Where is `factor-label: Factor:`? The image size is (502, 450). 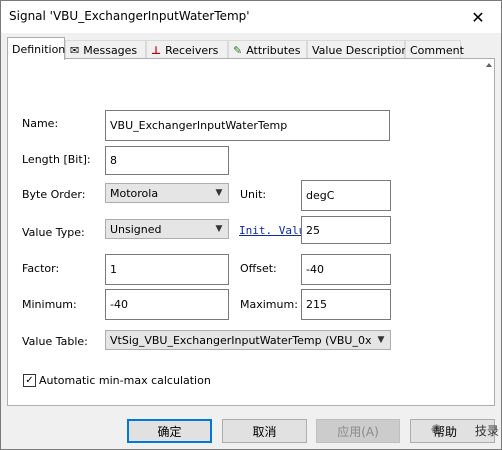 factor-label: Factor: is located at coordinates (41, 268).